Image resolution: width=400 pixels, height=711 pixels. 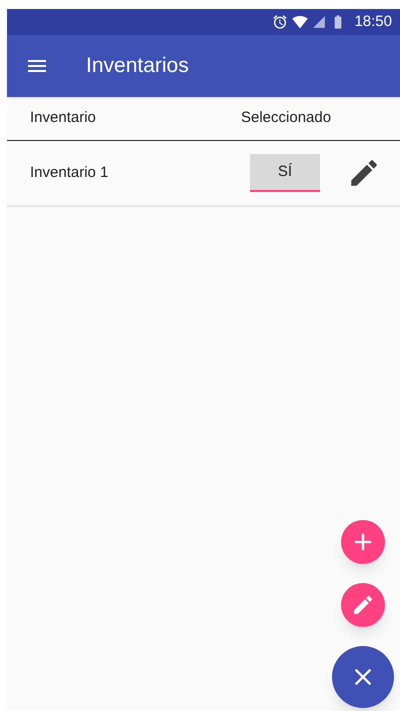 What do you see at coordinates (285, 173) in the screenshot?
I see `selection-field: SÍ` at bounding box center [285, 173].